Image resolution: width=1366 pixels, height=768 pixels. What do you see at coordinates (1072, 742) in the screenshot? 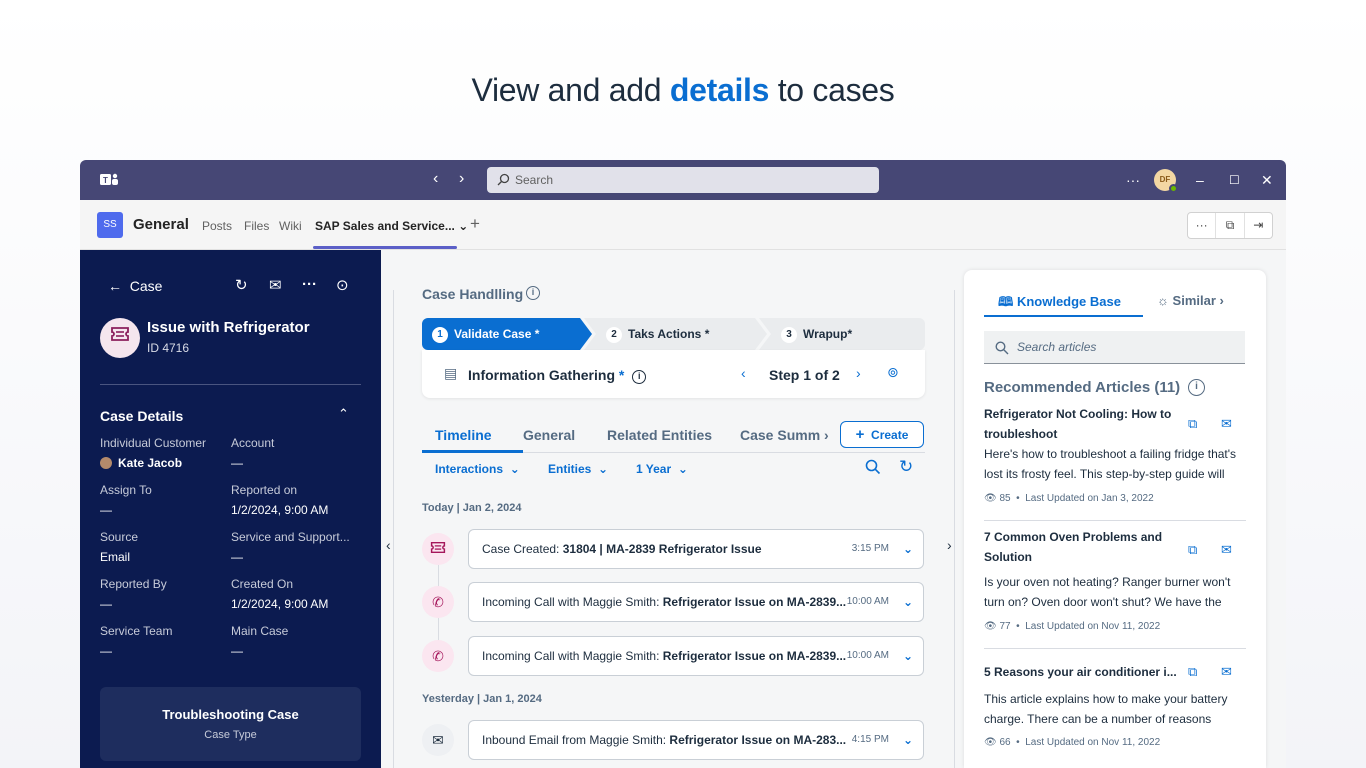
I see `article-meta: 👁 66 • Last Updated on Nov 11, 2022` at bounding box center [1072, 742].